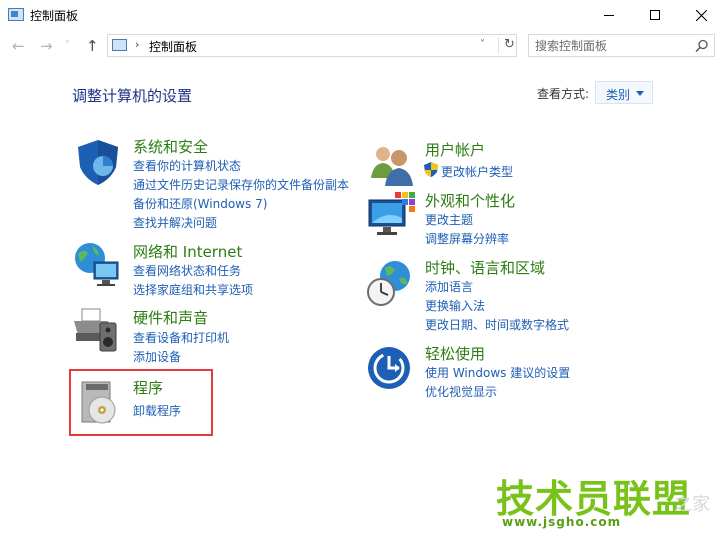  What do you see at coordinates (187, 165) in the screenshot?
I see `link-view-computer-status: 查看你的计算机状态` at bounding box center [187, 165].